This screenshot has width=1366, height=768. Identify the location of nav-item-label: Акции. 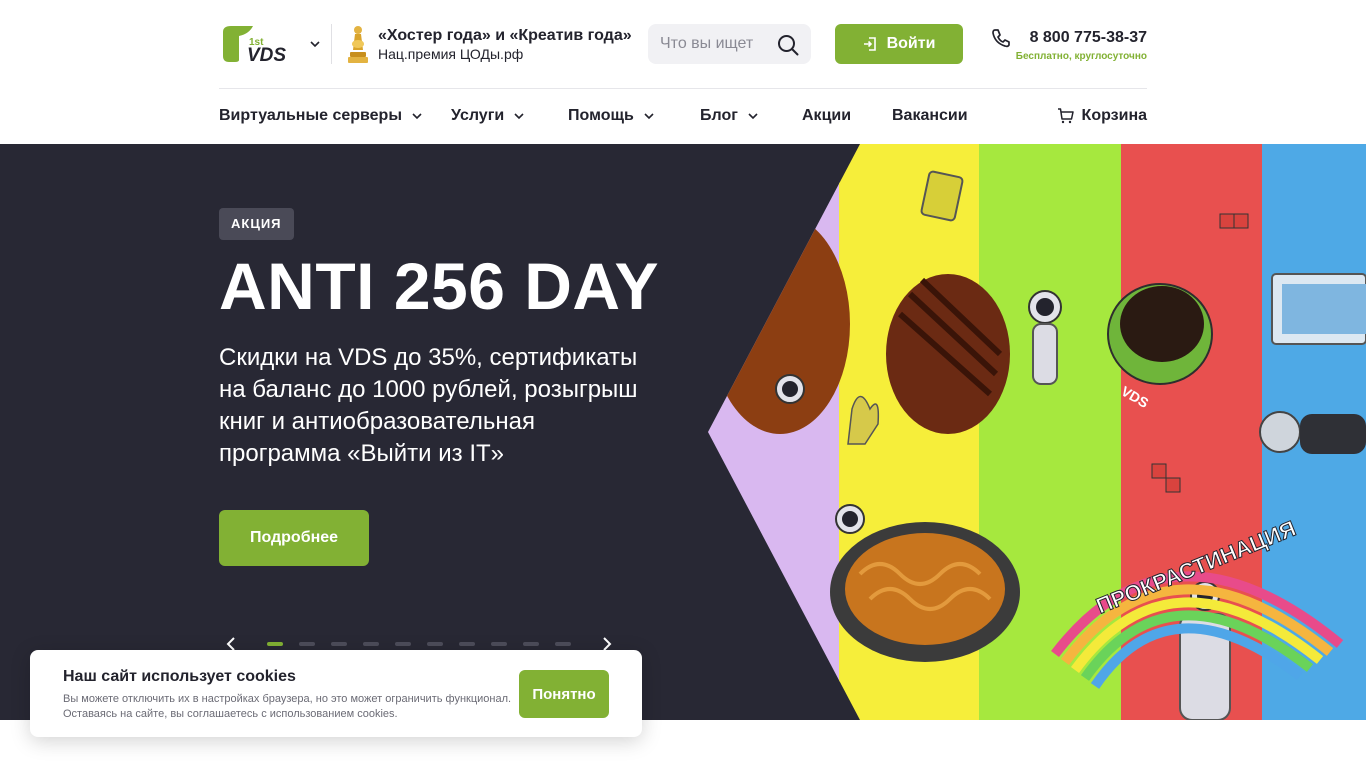
(827, 115).